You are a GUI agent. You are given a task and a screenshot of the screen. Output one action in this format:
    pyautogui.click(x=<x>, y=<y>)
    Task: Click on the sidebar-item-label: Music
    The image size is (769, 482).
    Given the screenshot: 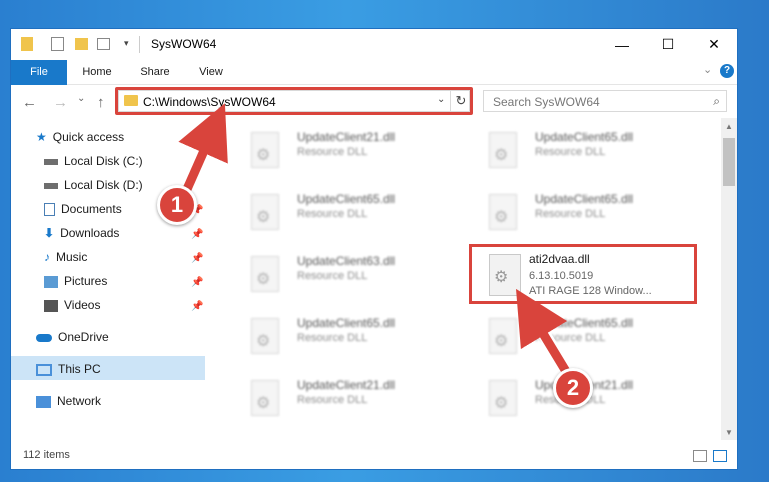 What is the action you would take?
    pyautogui.click(x=72, y=257)
    